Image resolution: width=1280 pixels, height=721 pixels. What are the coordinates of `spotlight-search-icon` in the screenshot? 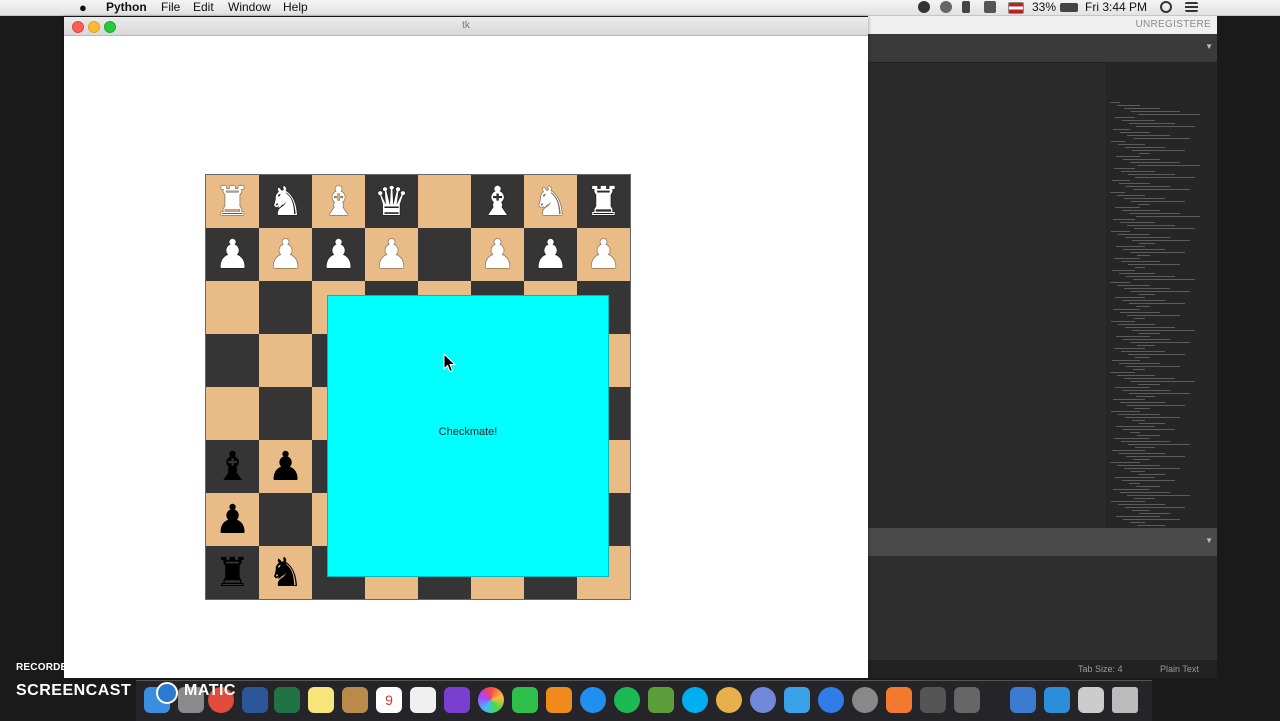 It's located at (1166, 7).